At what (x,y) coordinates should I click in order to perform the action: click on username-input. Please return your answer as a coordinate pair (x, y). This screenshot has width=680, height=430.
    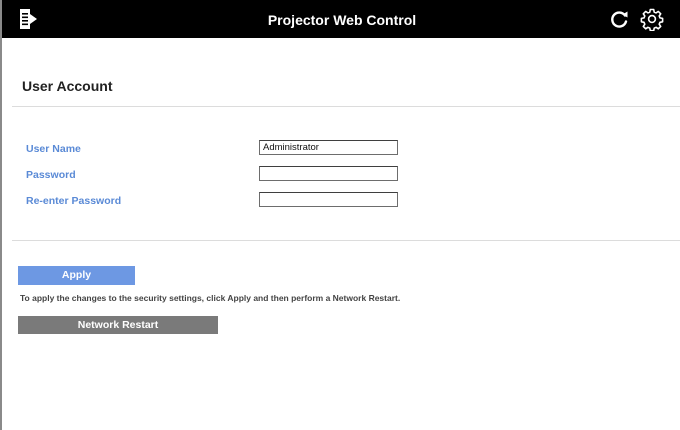
    Looking at the image, I should click on (328, 147).